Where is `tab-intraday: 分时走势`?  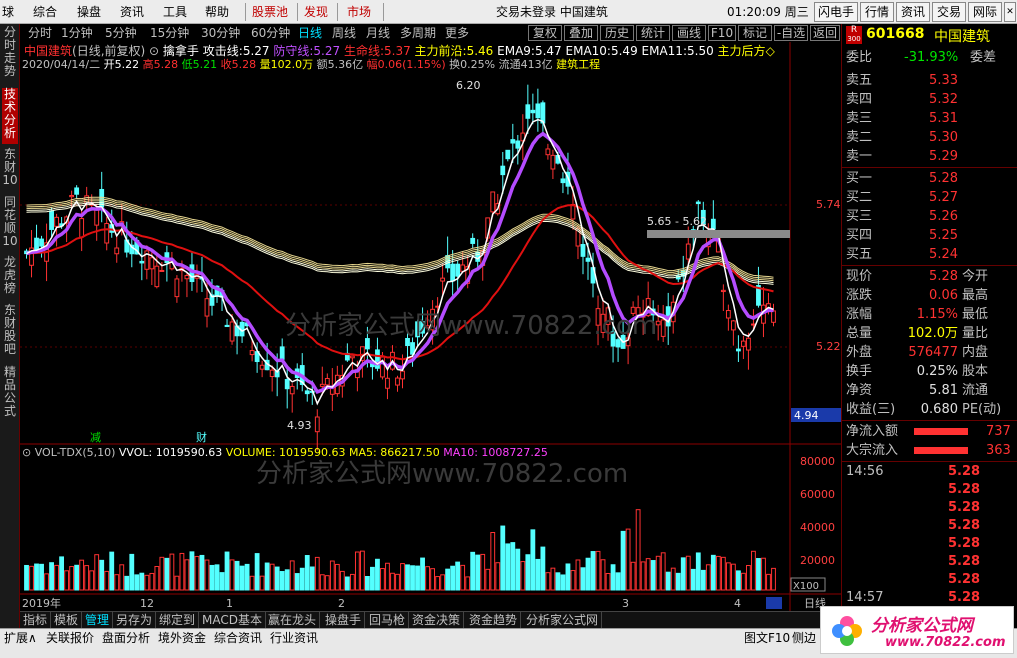
tab-intraday: 分时走势 is located at coordinates (10, 55).